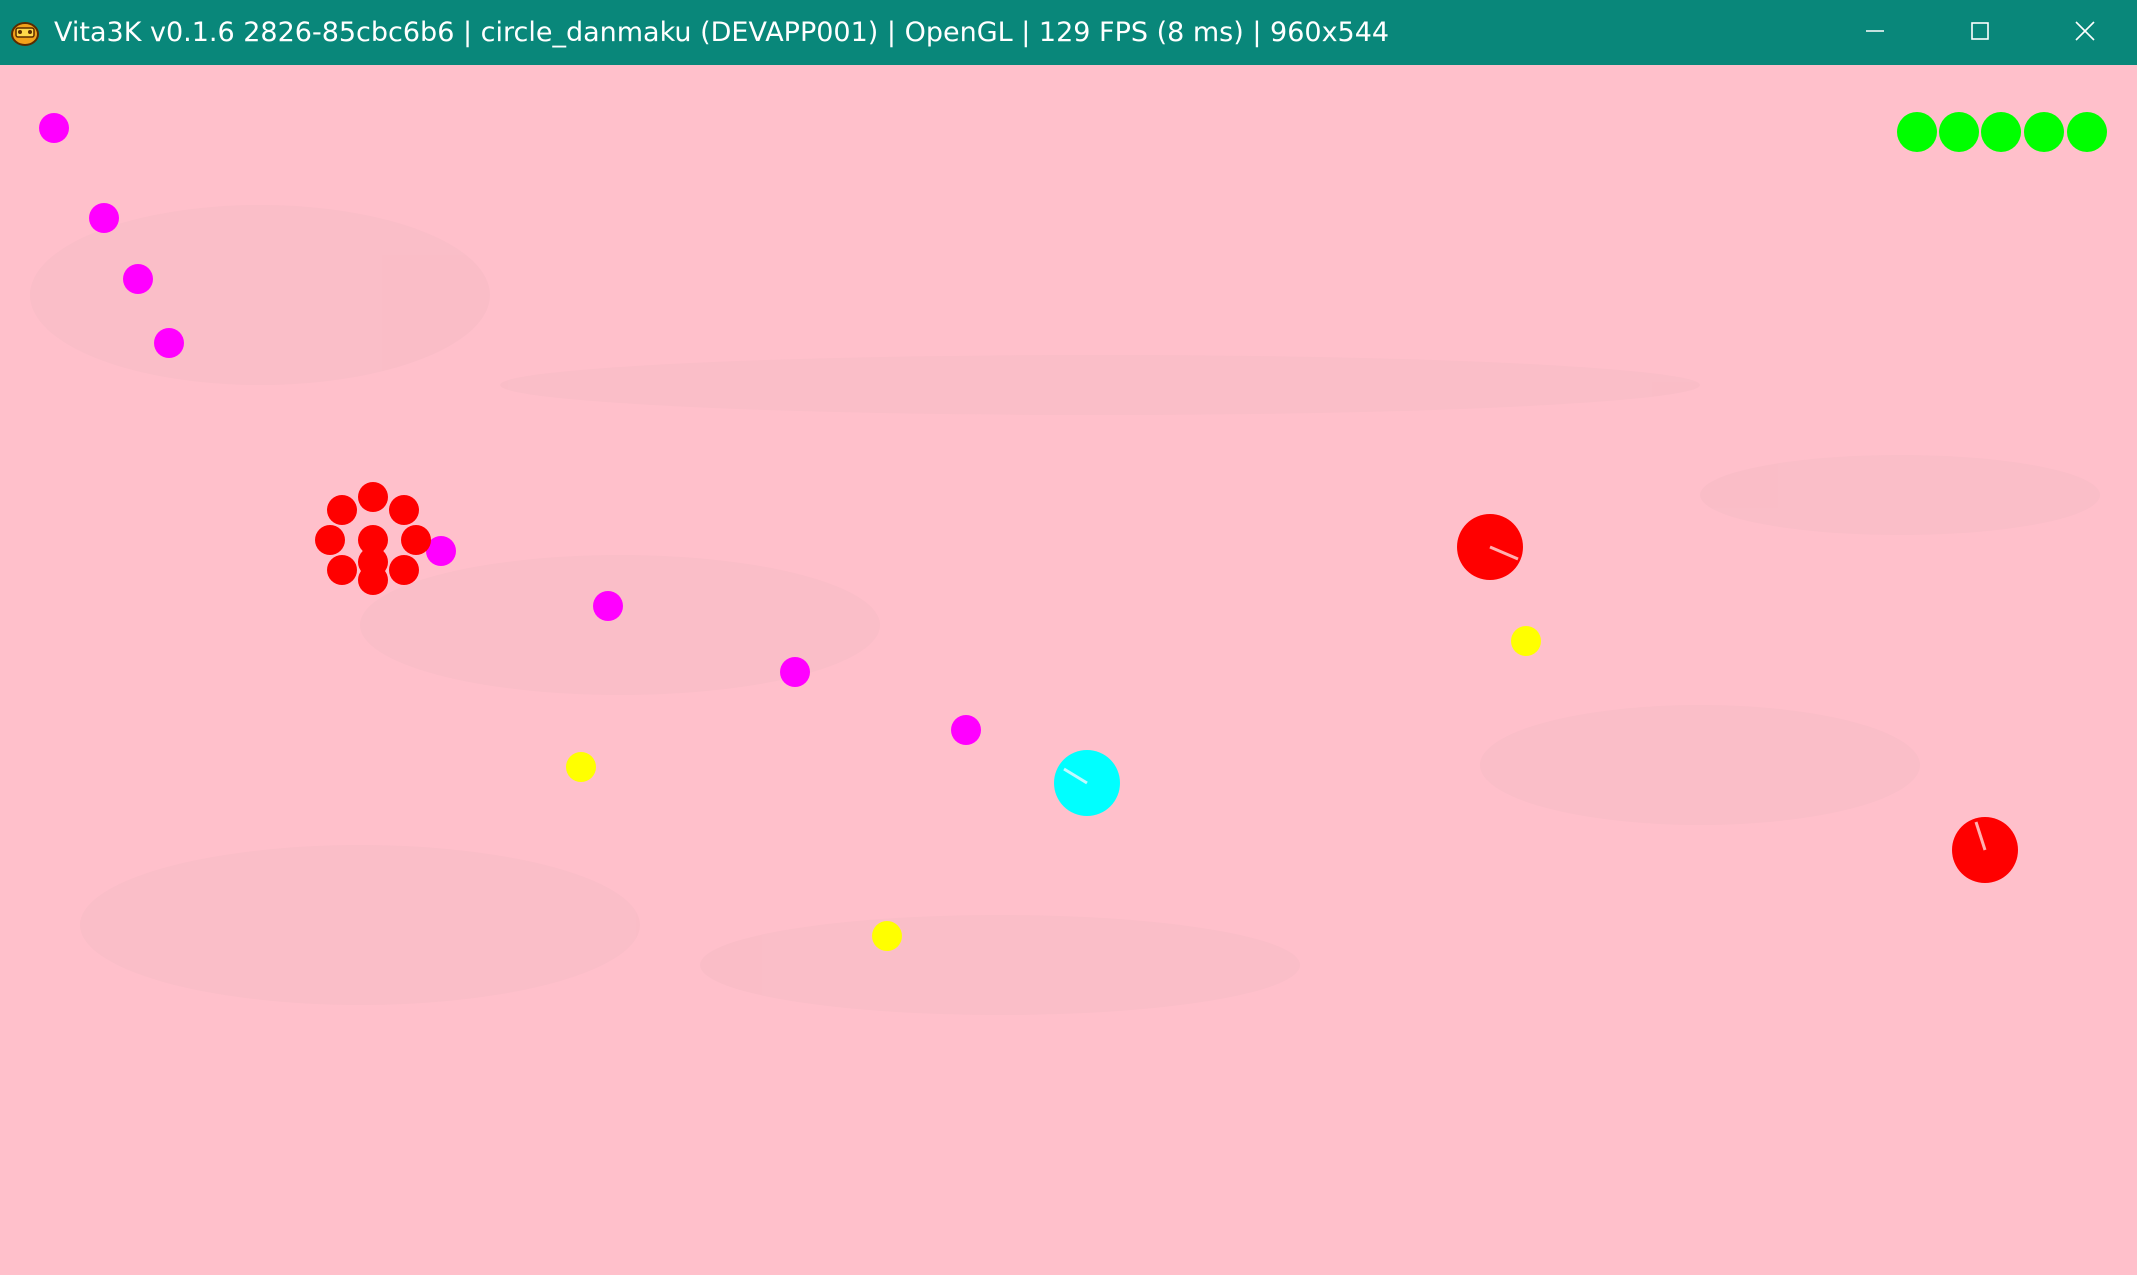  I want to click on window-controls, so click(1979, 32).